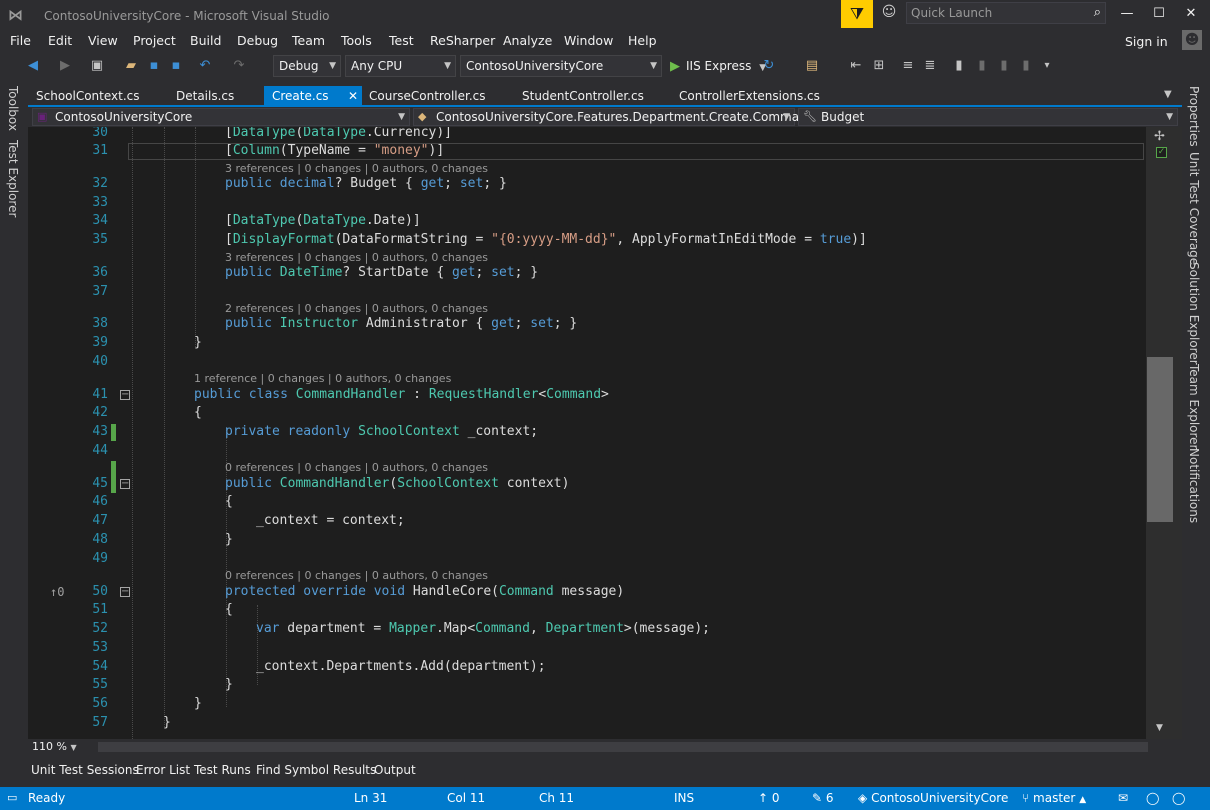 The height and width of the screenshot is (810, 1210). I want to click on navigate-back-icon: ◀, so click(33, 66).